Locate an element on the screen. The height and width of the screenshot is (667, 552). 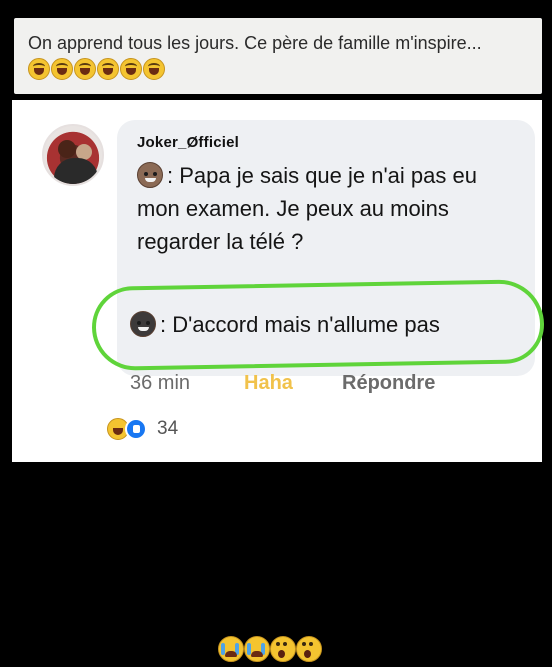
avatar is located at coordinates (73, 155).